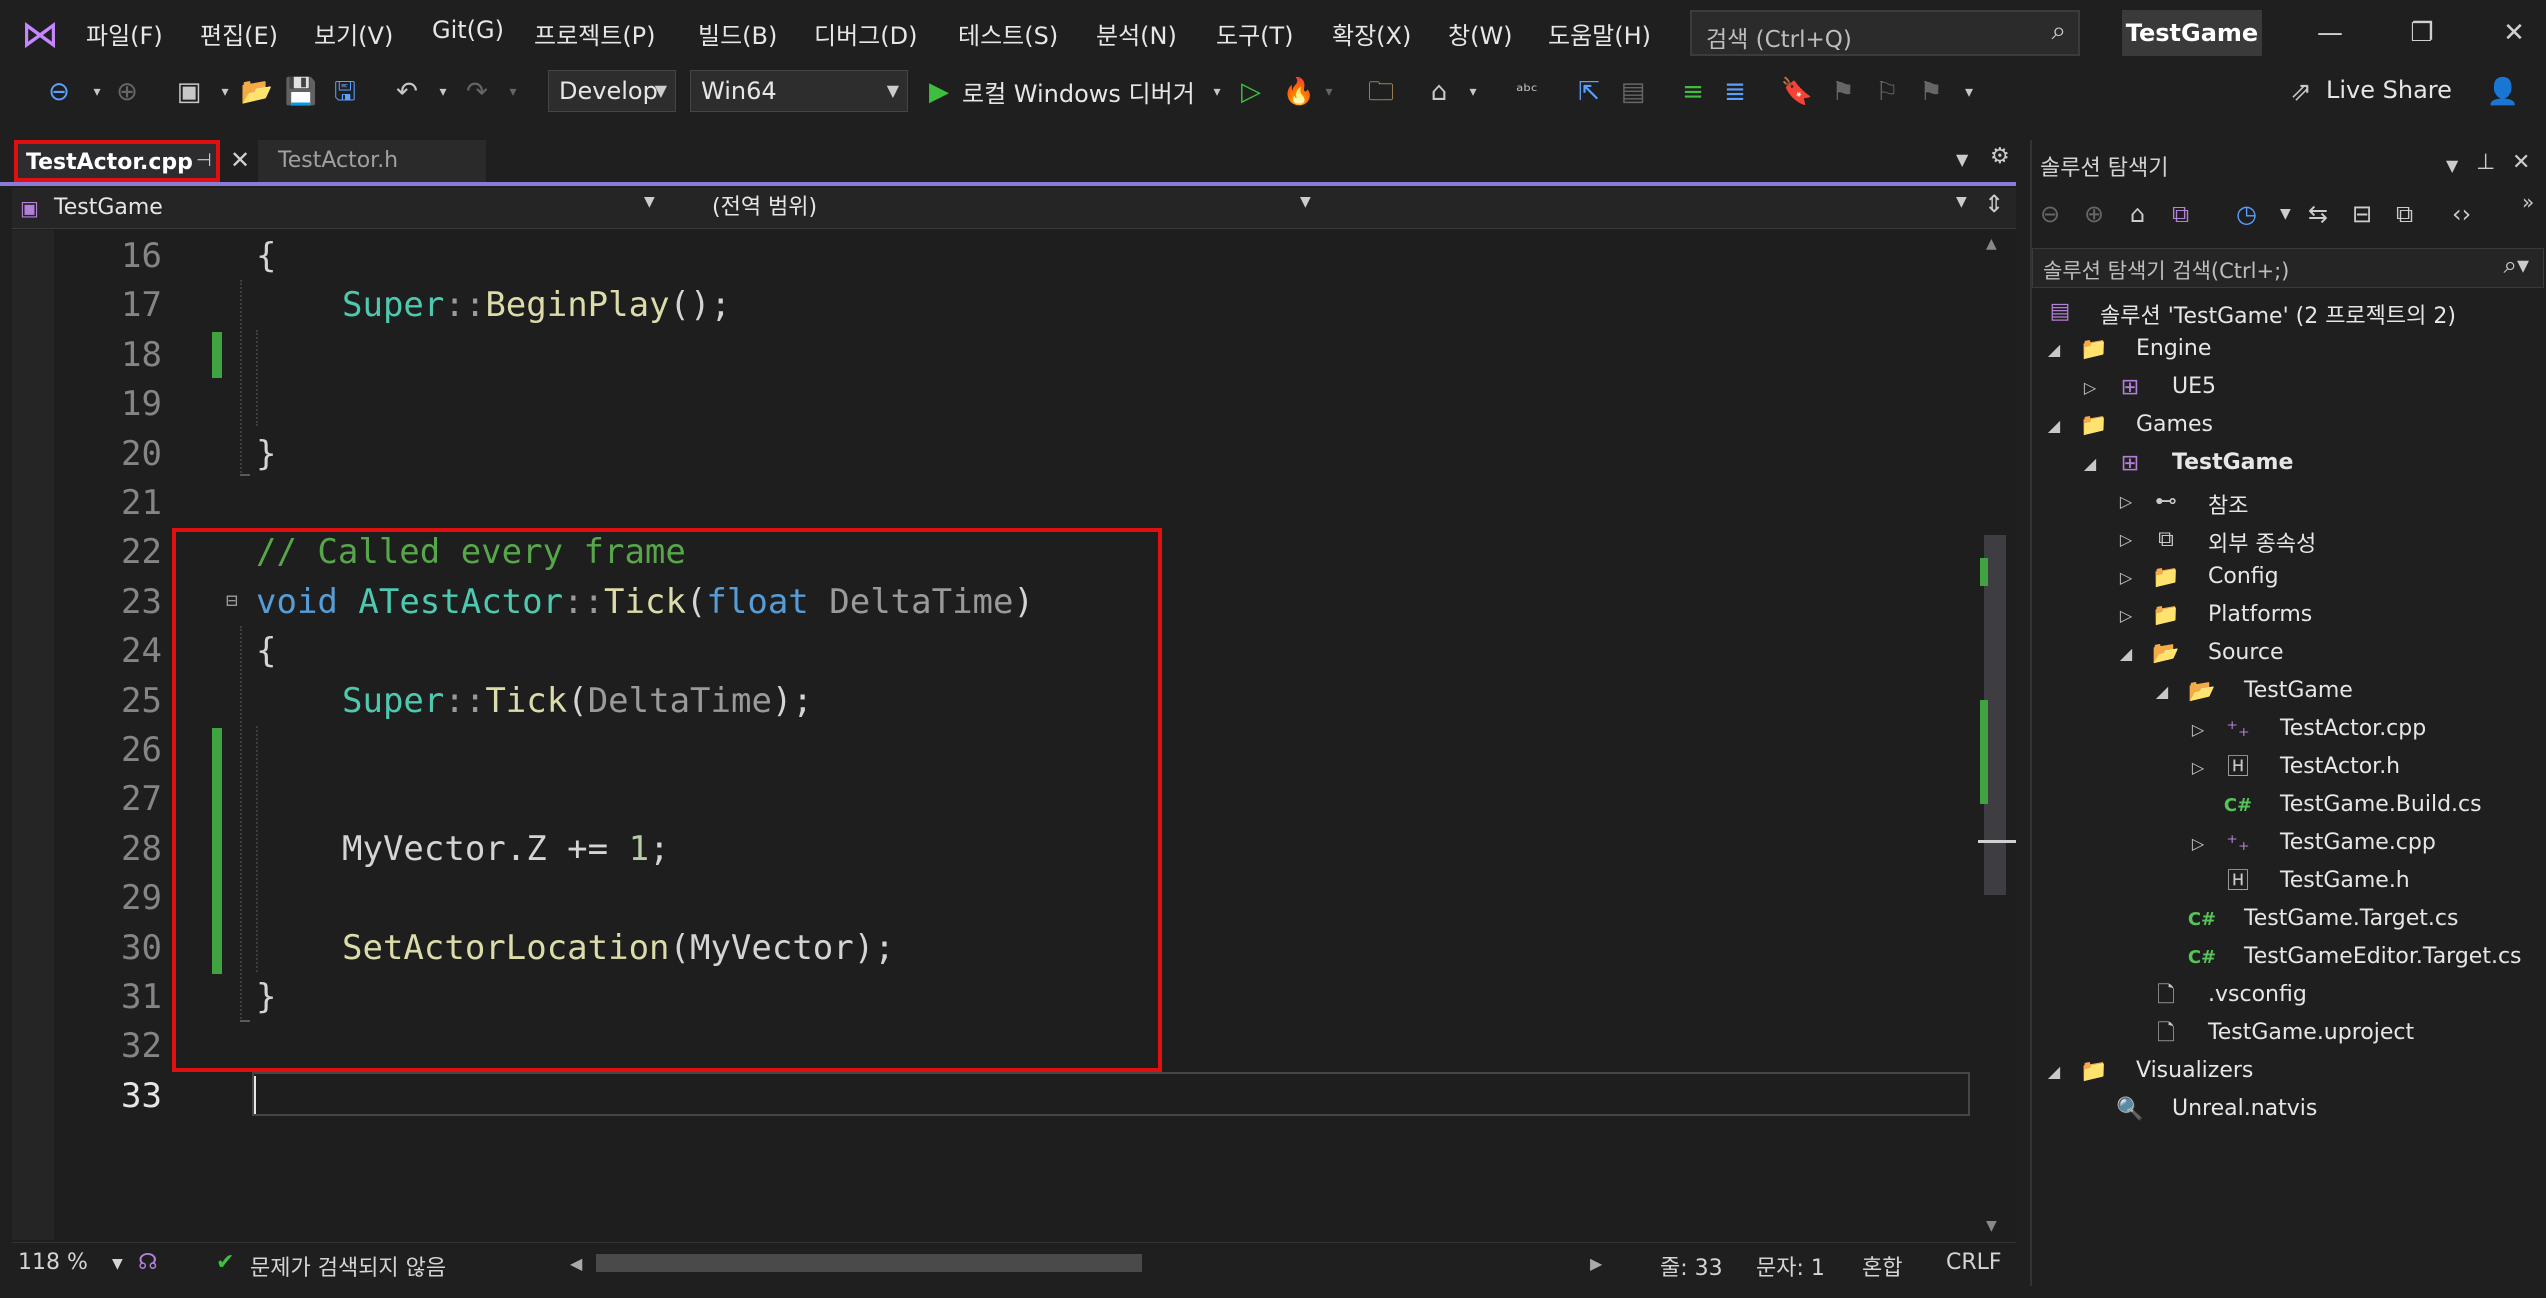  What do you see at coordinates (2288, 313) in the screenshot?
I see `tree-item-solution: ▤ 솔루션 'TestGame' (2 프로젝트의 2)` at bounding box center [2288, 313].